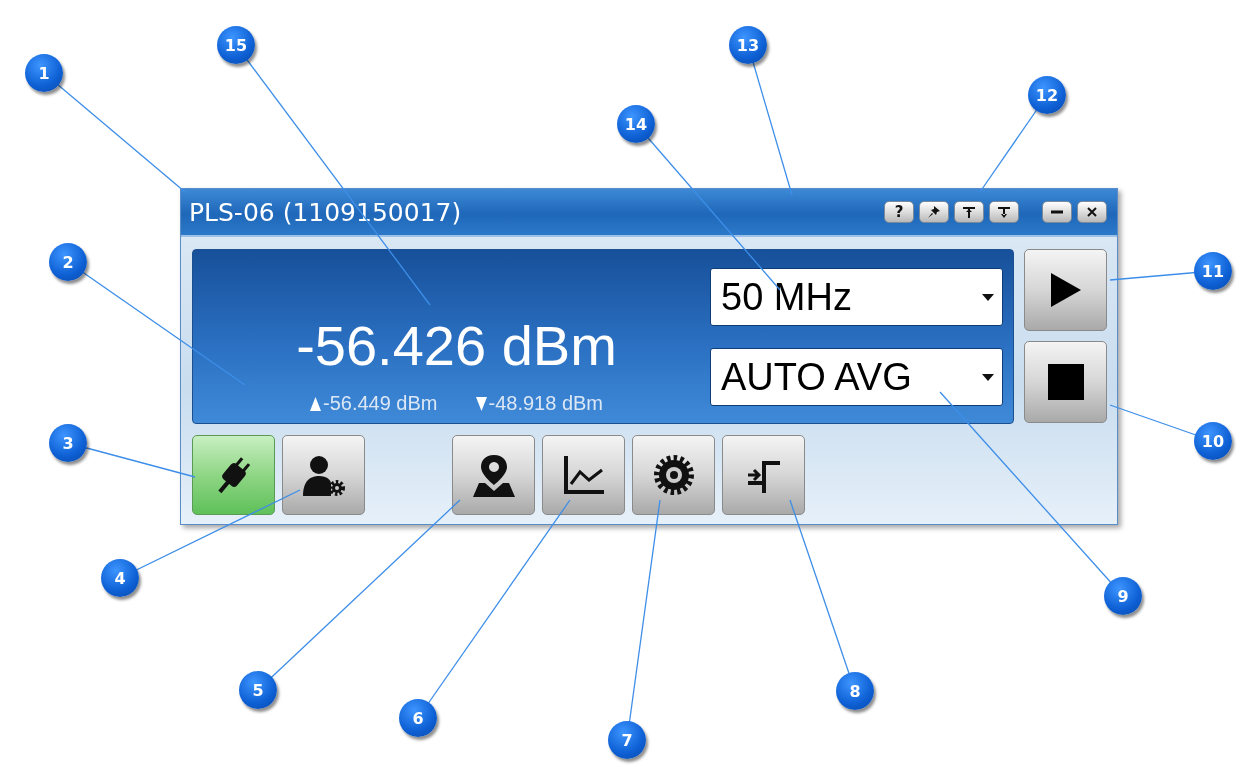  What do you see at coordinates (855, 691) in the screenshot?
I see `callout-number: 8` at bounding box center [855, 691].